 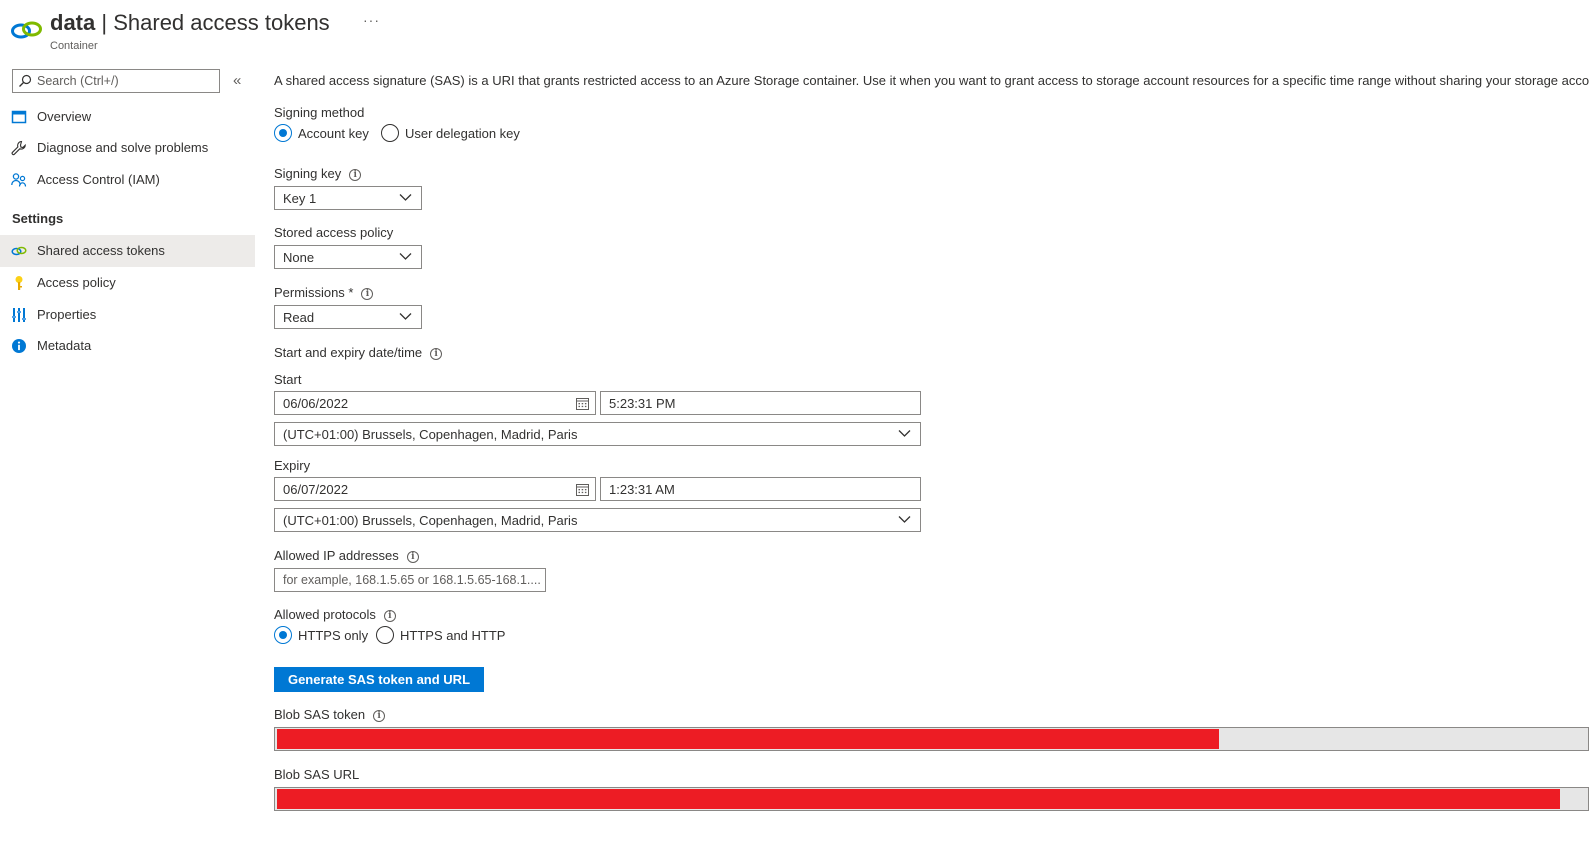 What do you see at coordinates (19, 346) in the screenshot?
I see `info-icon` at bounding box center [19, 346].